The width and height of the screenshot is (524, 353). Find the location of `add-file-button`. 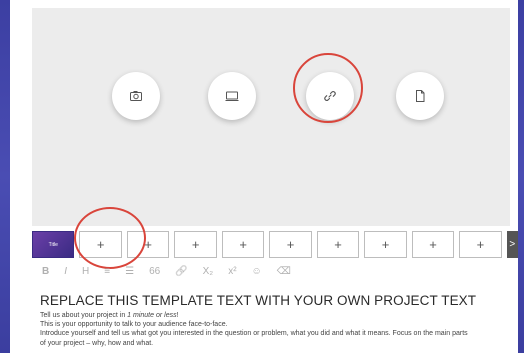

add-file-button is located at coordinates (420, 96).